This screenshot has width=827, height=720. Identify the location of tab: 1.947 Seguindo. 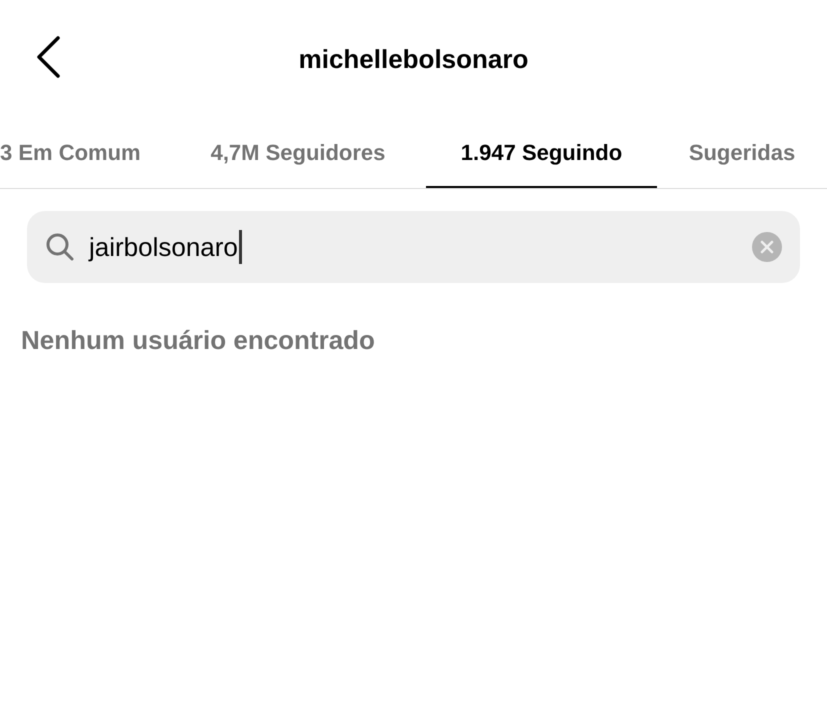
(541, 153).